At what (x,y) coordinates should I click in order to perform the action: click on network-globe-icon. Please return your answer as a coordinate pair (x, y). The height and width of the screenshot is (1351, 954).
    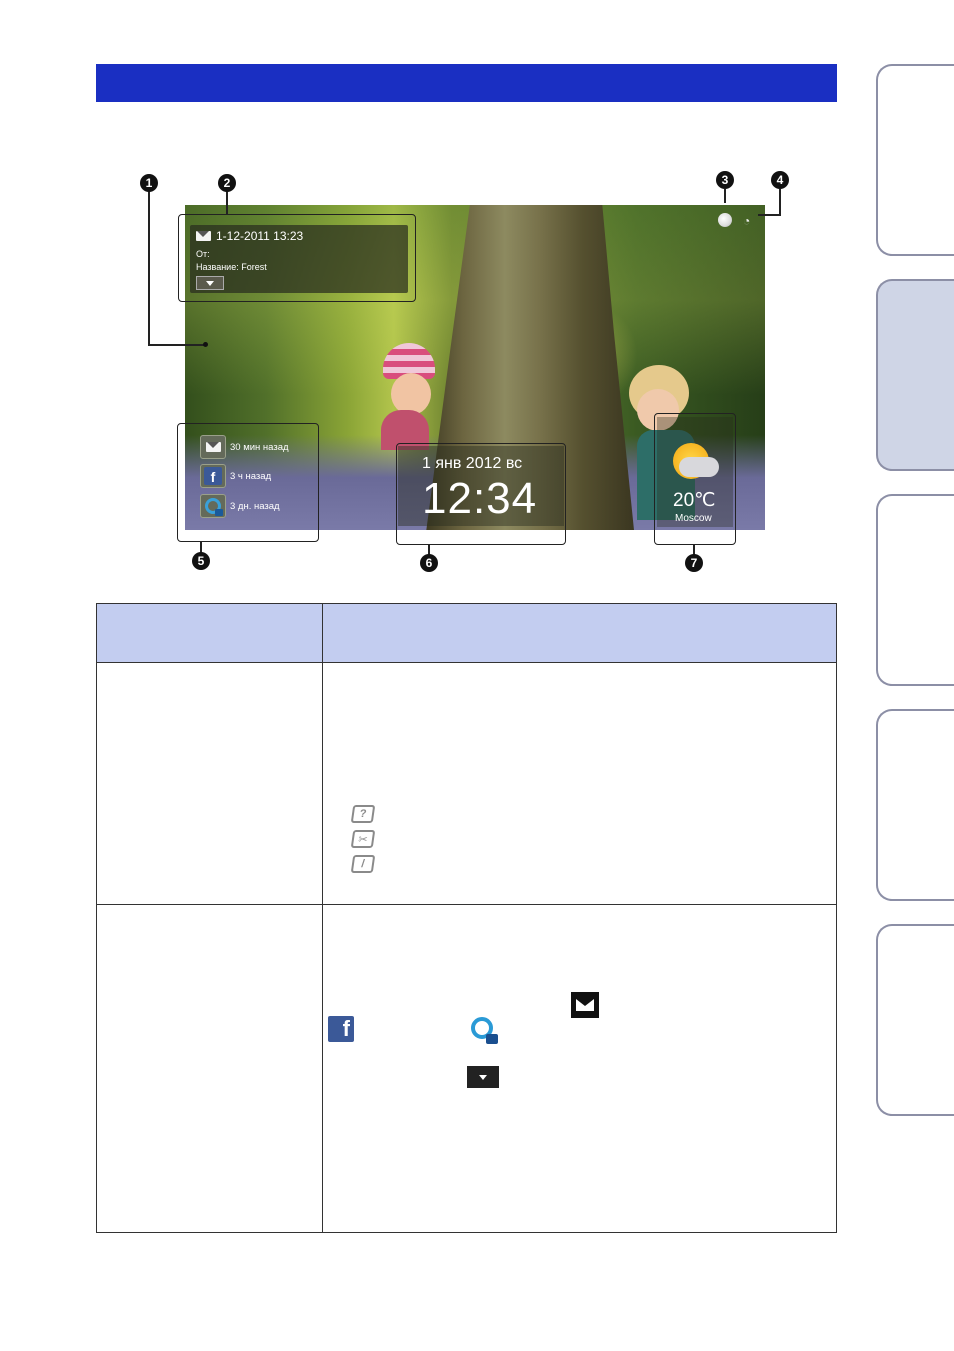
    Looking at the image, I should click on (725, 220).